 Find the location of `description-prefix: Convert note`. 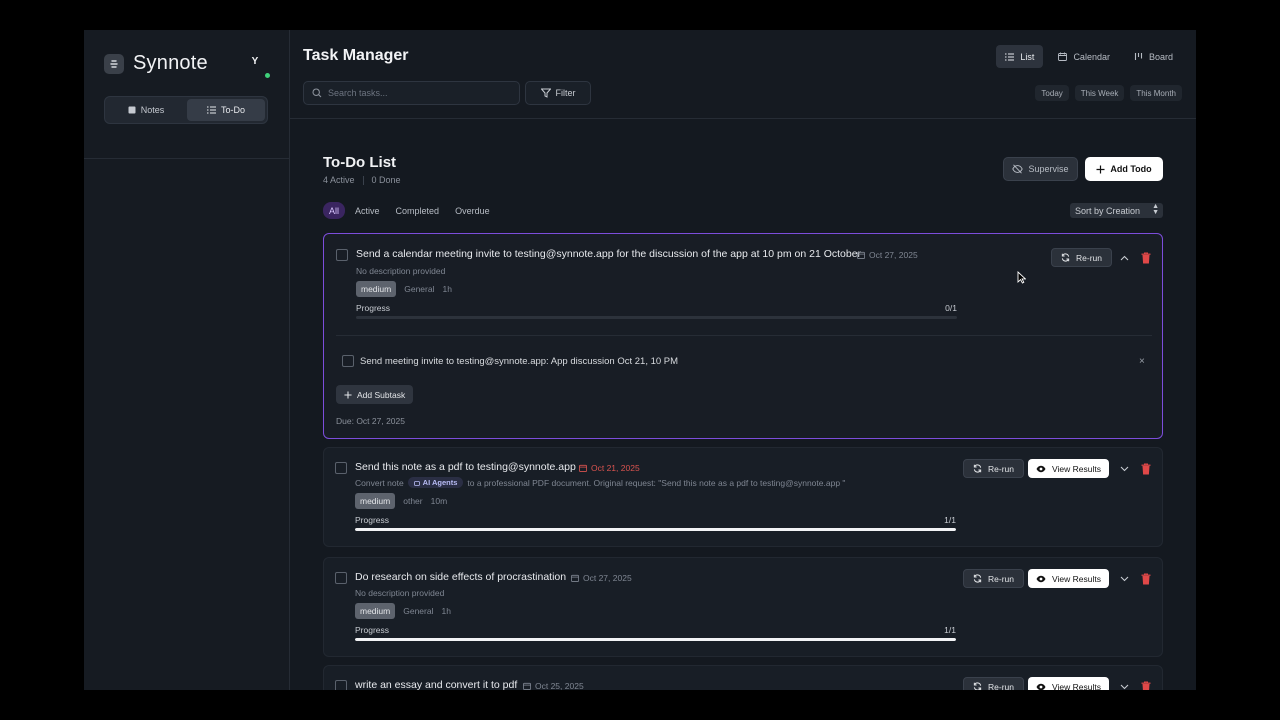

description-prefix: Convert note is located at coordinates (379, 482).